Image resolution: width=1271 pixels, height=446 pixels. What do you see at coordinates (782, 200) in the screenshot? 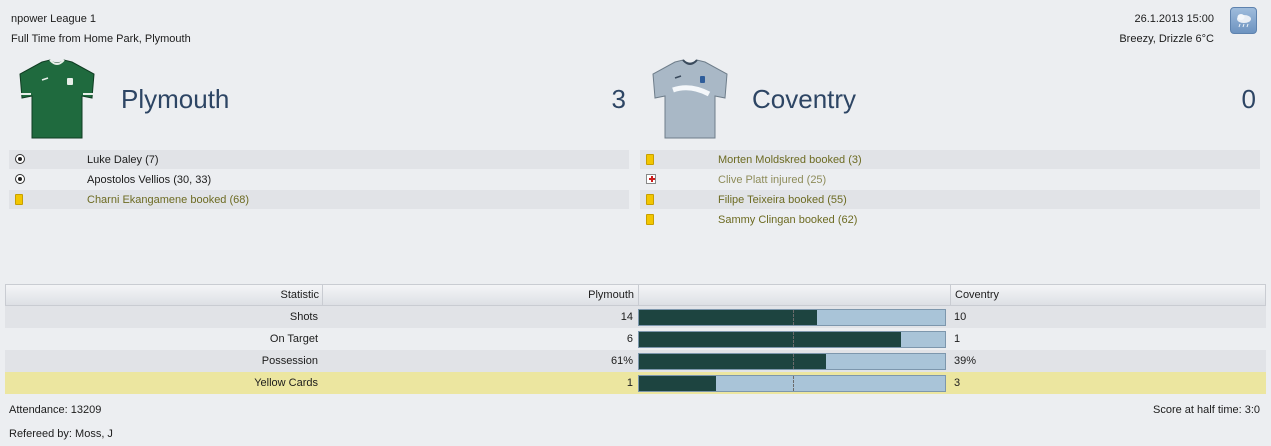
I see `away-event-text: Filipe Teixeira booked (55)` at bounding box center [782, 200].